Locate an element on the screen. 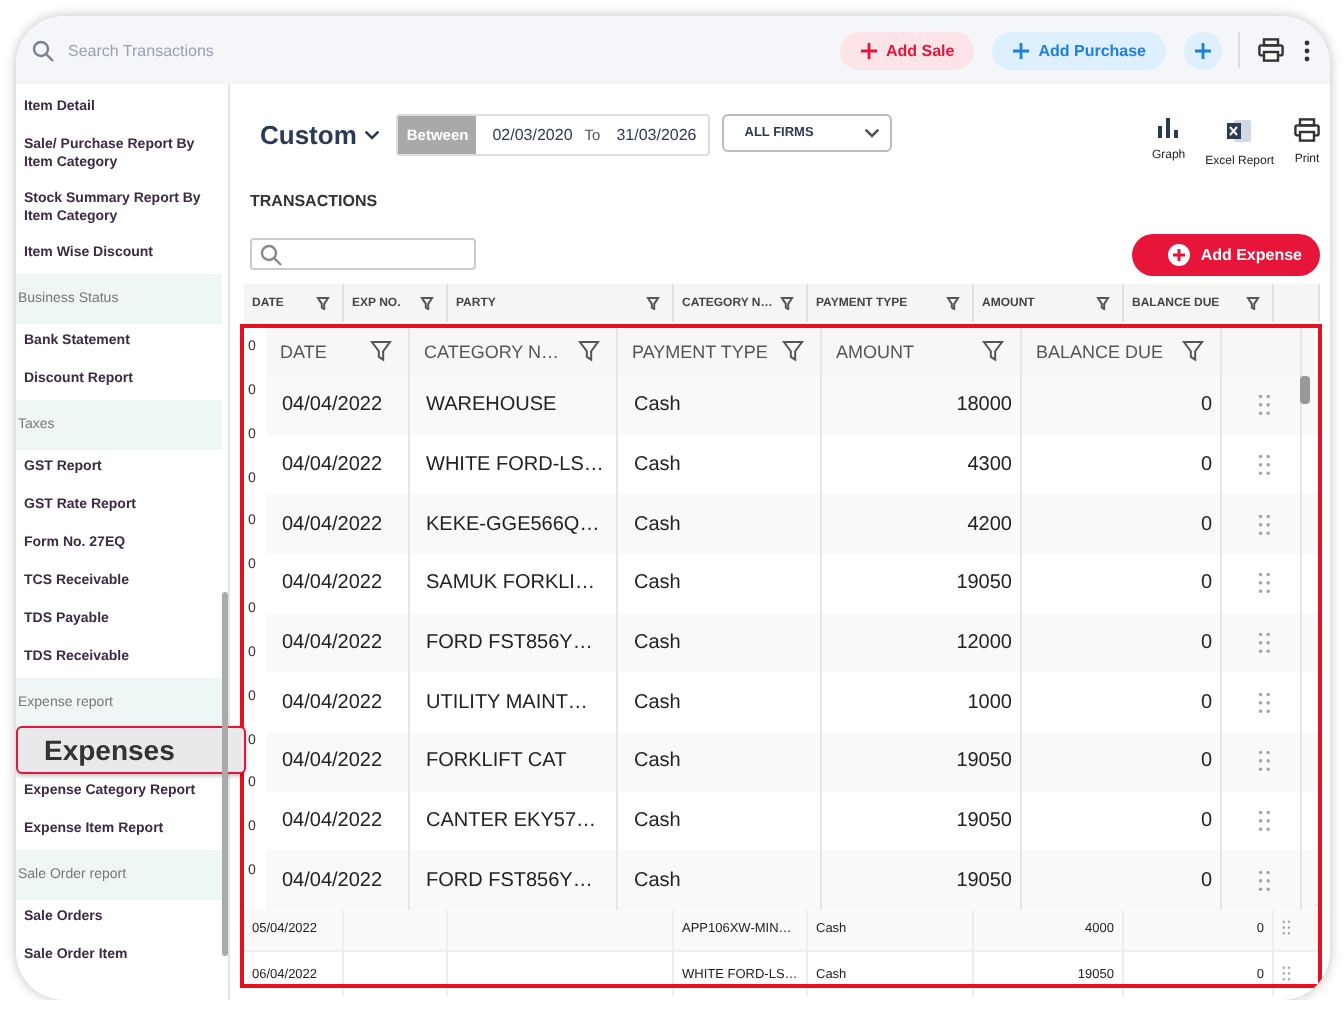  column-header: AMOUNT is located at coordinates (875, 351).